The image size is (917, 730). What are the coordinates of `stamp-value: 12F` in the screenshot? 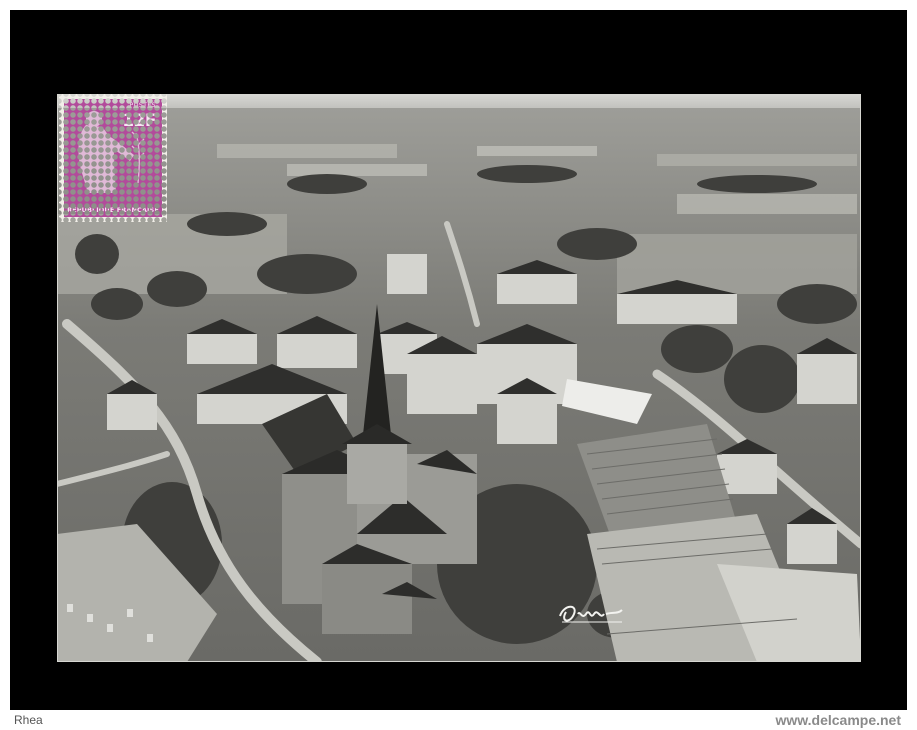 It's located at (139, 121).